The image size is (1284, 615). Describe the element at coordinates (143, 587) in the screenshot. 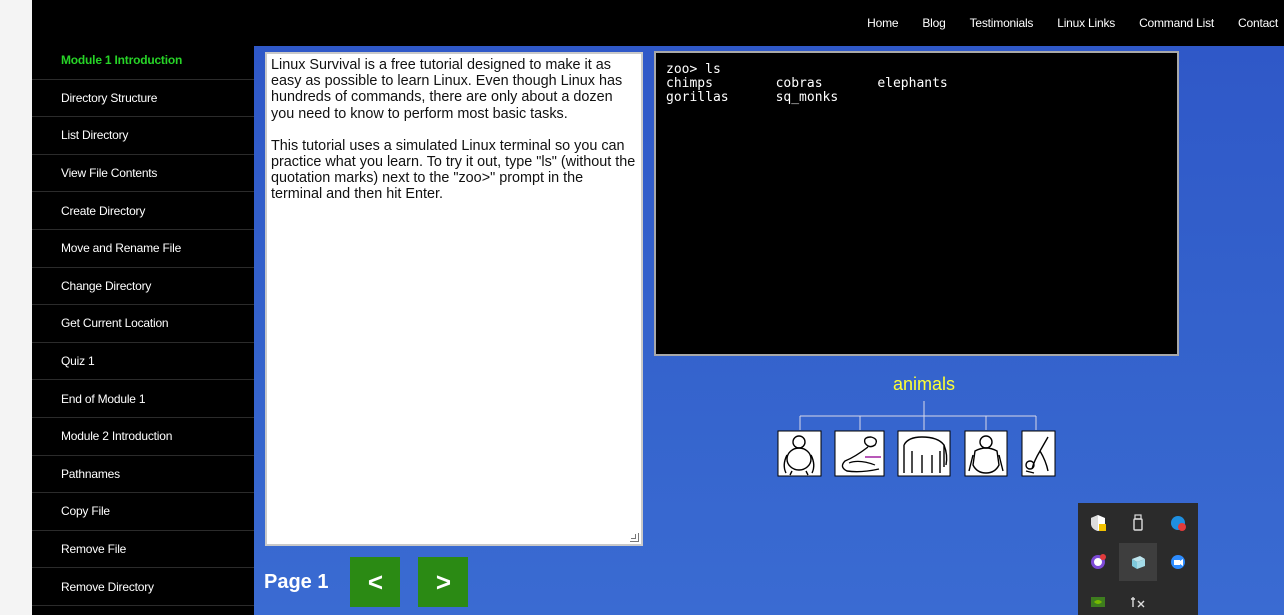

I see `sidebar-item-remove-directory: Remove Directory` at that location.